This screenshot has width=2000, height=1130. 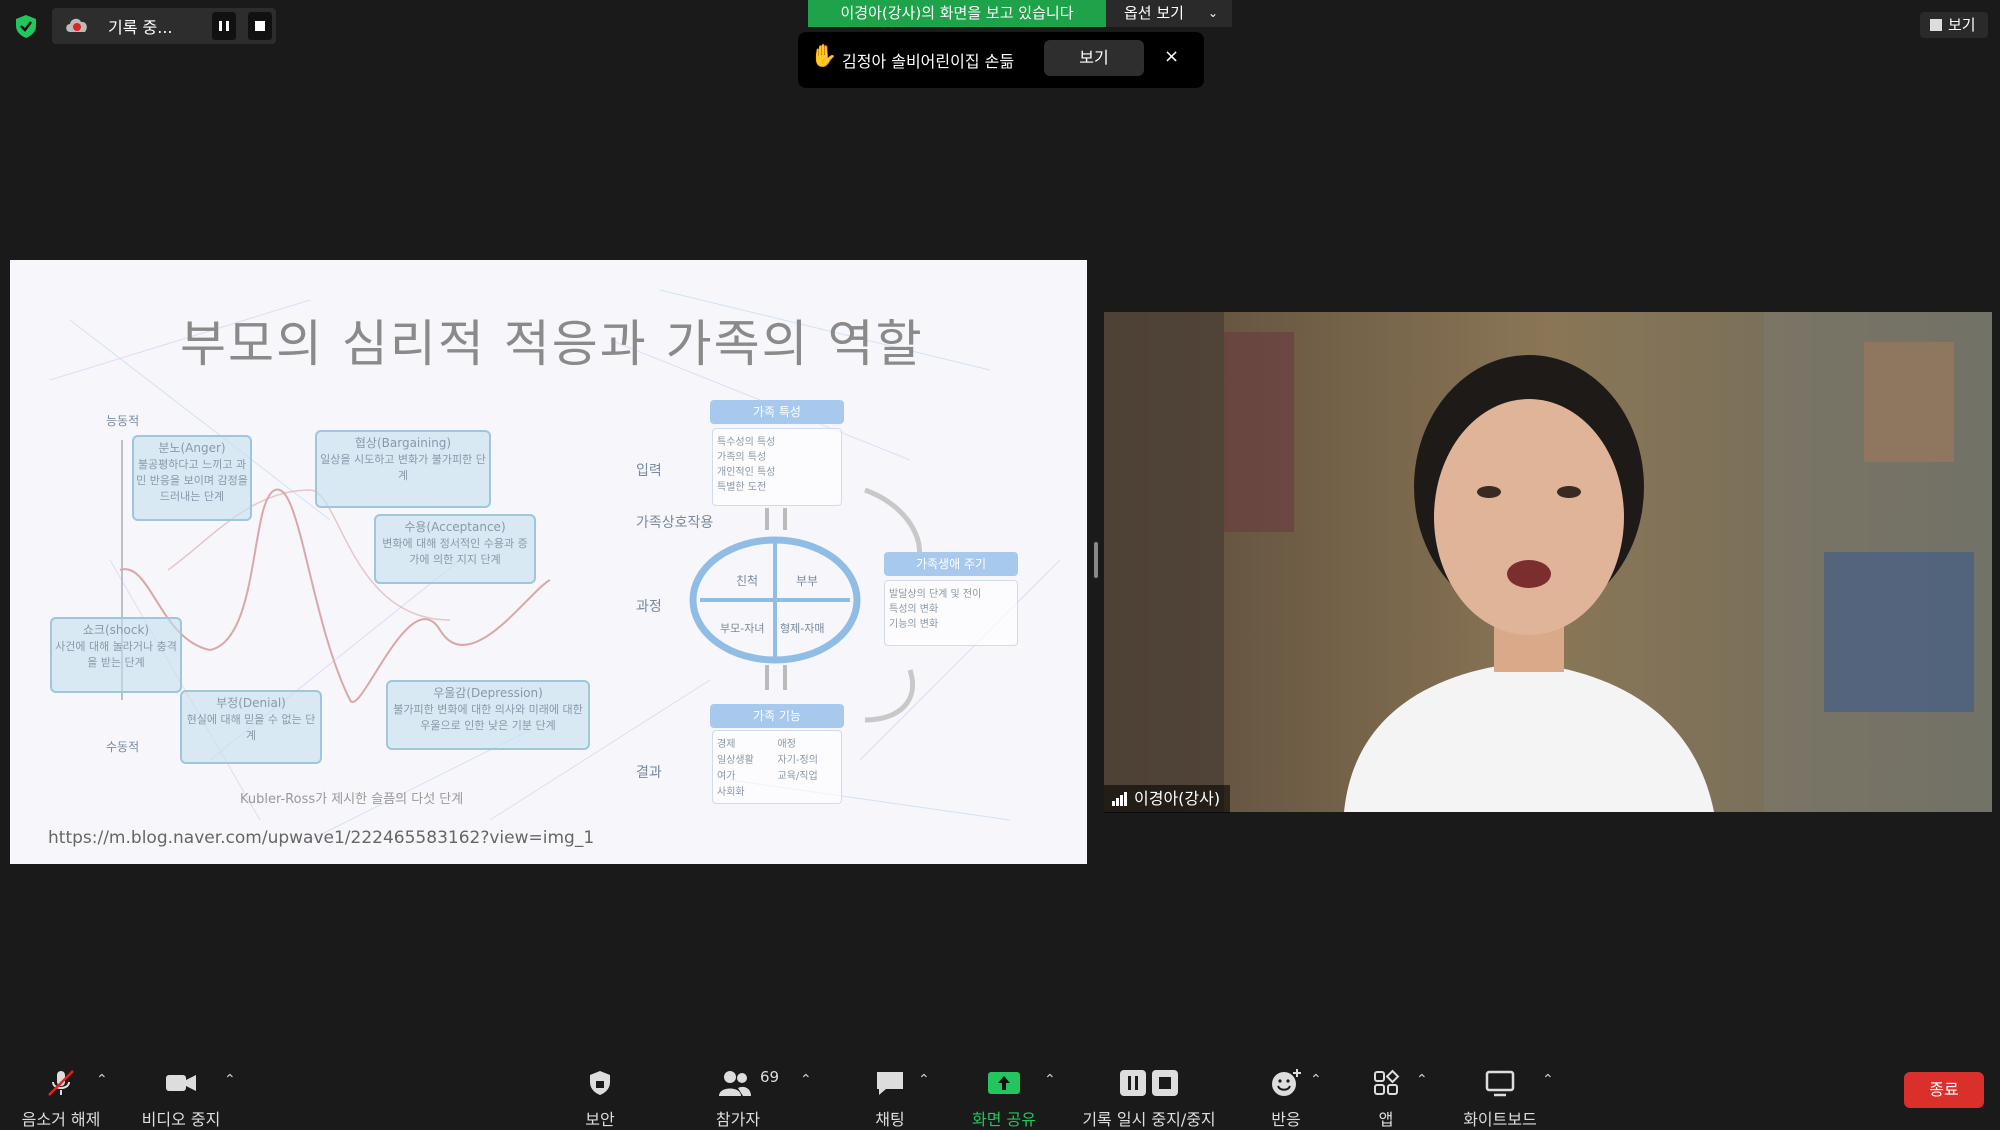 What do you see at coordinates (777, 716) in the screenshot?
I see `family-function-header: 가족 기능` at bounding box center [777, 716].